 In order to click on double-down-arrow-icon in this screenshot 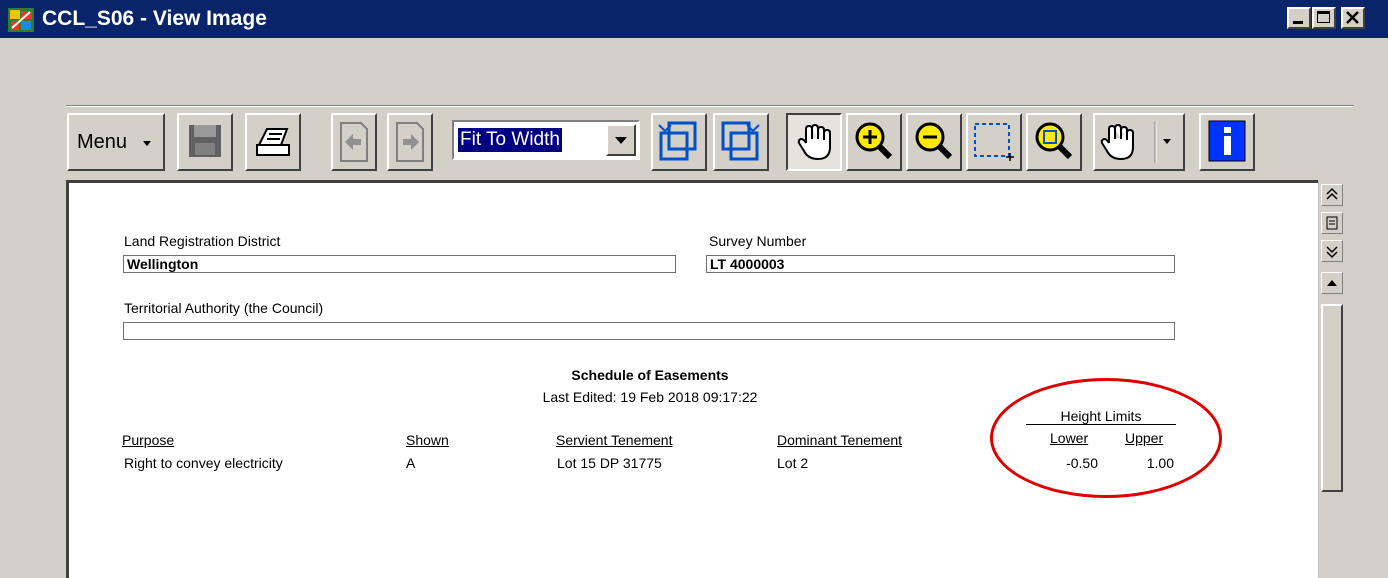, I will do `click(1332, 252)`.